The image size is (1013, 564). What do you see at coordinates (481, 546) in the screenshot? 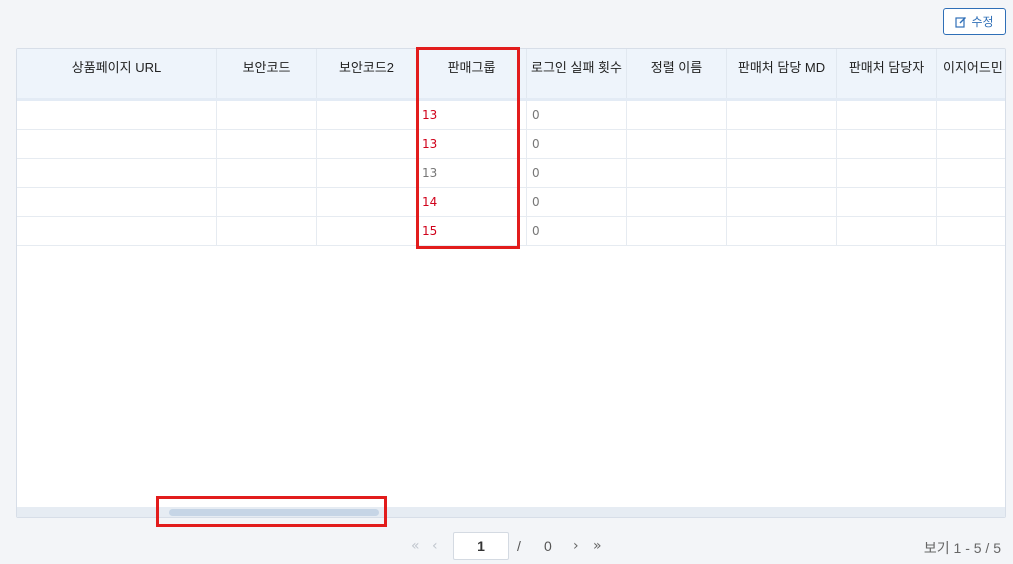
I see `page-number-input` at bounding box center [481, 546].